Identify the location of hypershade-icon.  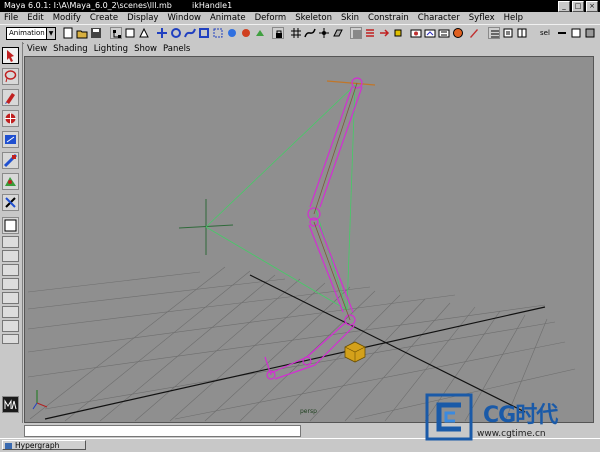
(458, 33).